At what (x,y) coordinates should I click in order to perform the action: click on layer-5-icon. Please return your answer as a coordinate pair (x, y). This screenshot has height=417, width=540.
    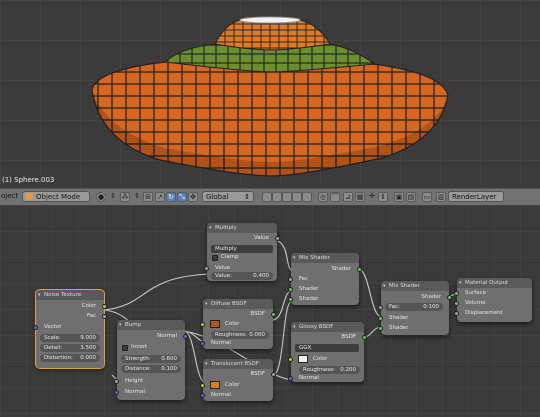
    Looking at the image, I should click on (307, 197).